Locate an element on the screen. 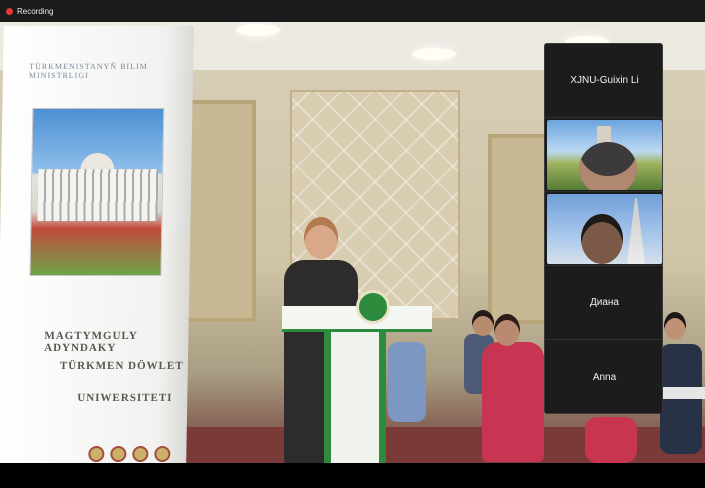  banner-line-1: MAGTYMGULY ADYNDAKY is located at coordinates (91, 342).